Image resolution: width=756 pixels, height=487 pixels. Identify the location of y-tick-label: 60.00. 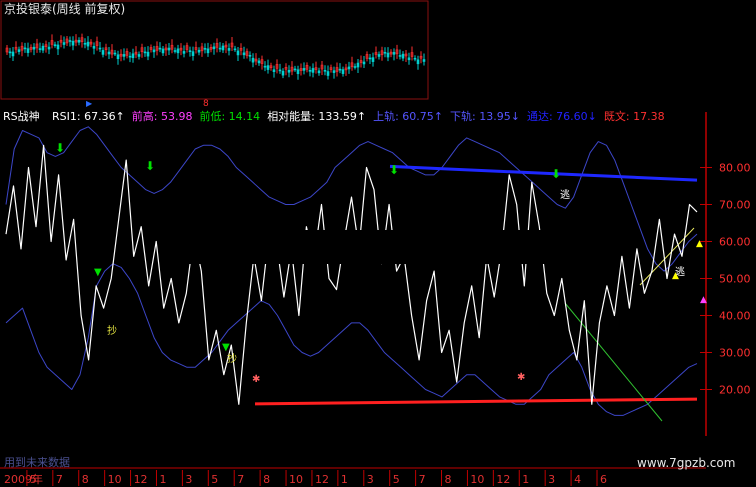
(735, 242).